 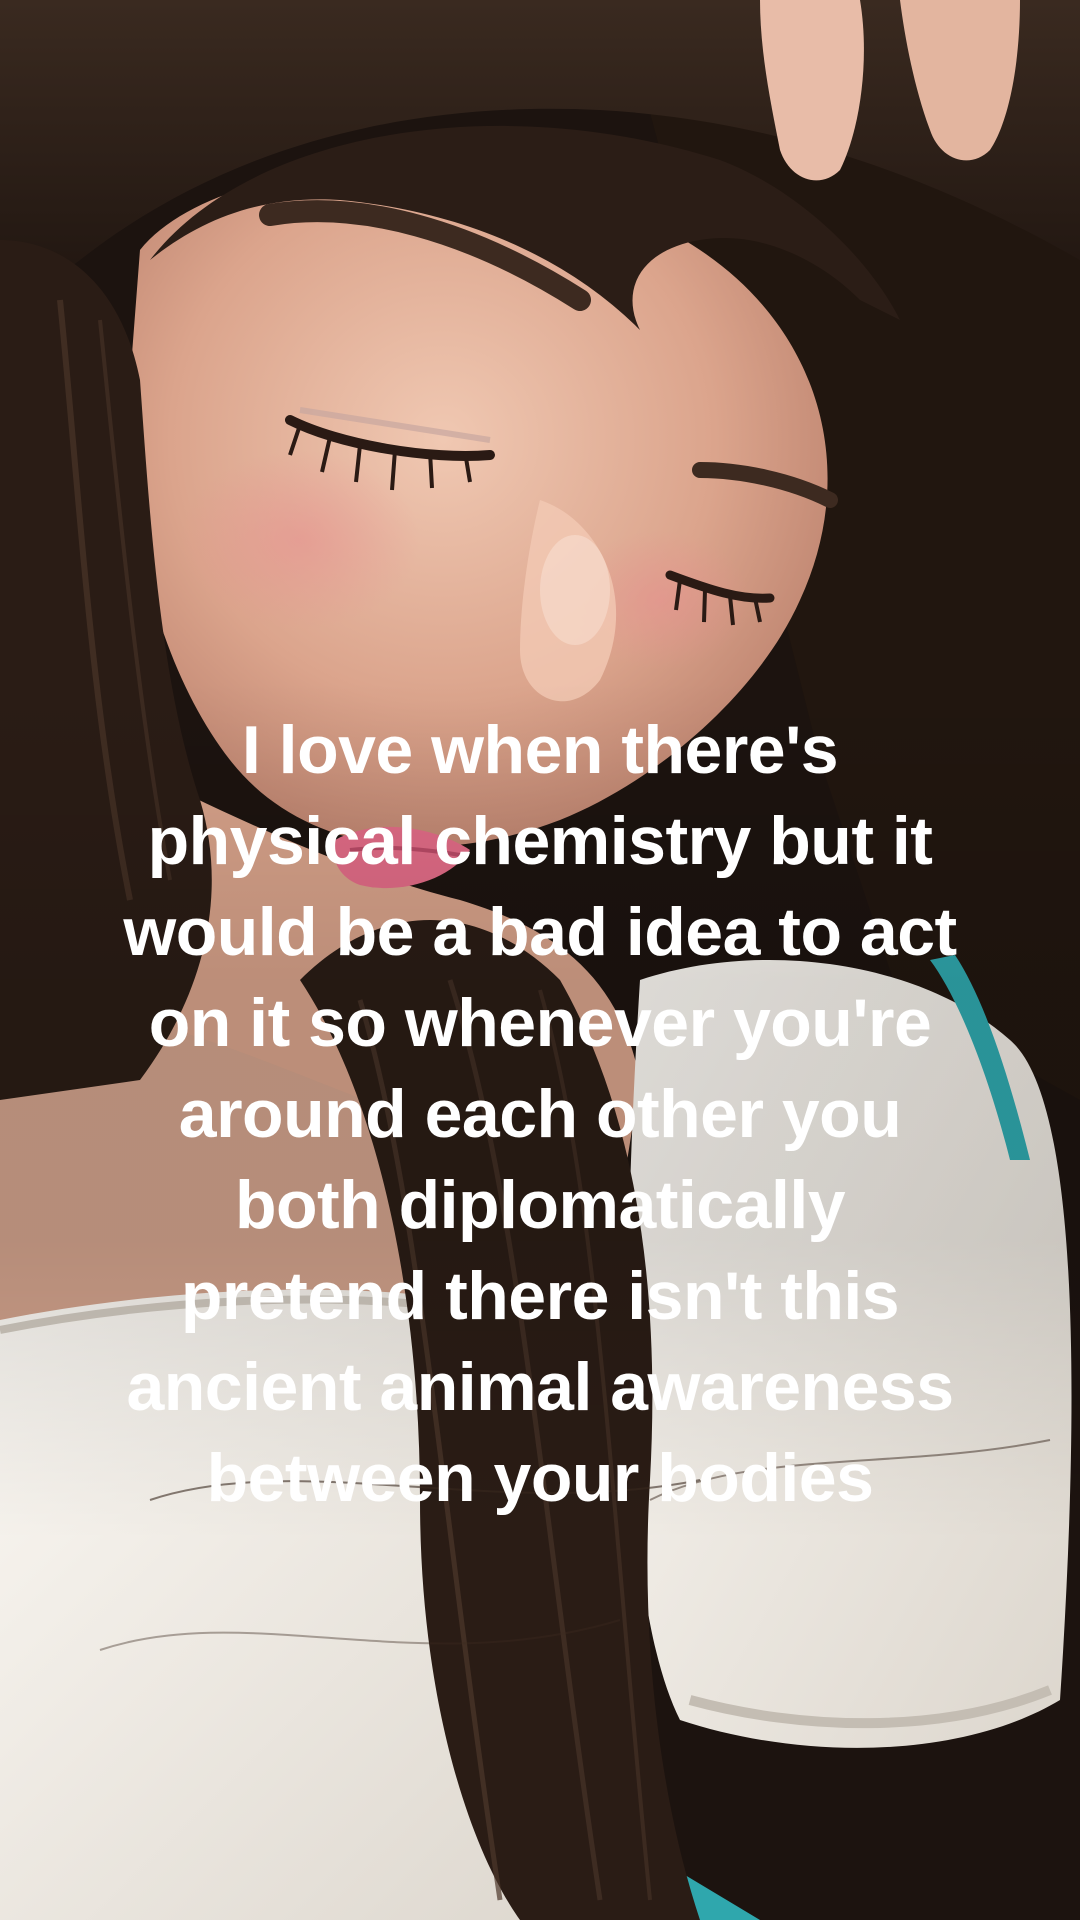 I want to click on caption-line: physical chemistry but it, so click(x=540, y=841).